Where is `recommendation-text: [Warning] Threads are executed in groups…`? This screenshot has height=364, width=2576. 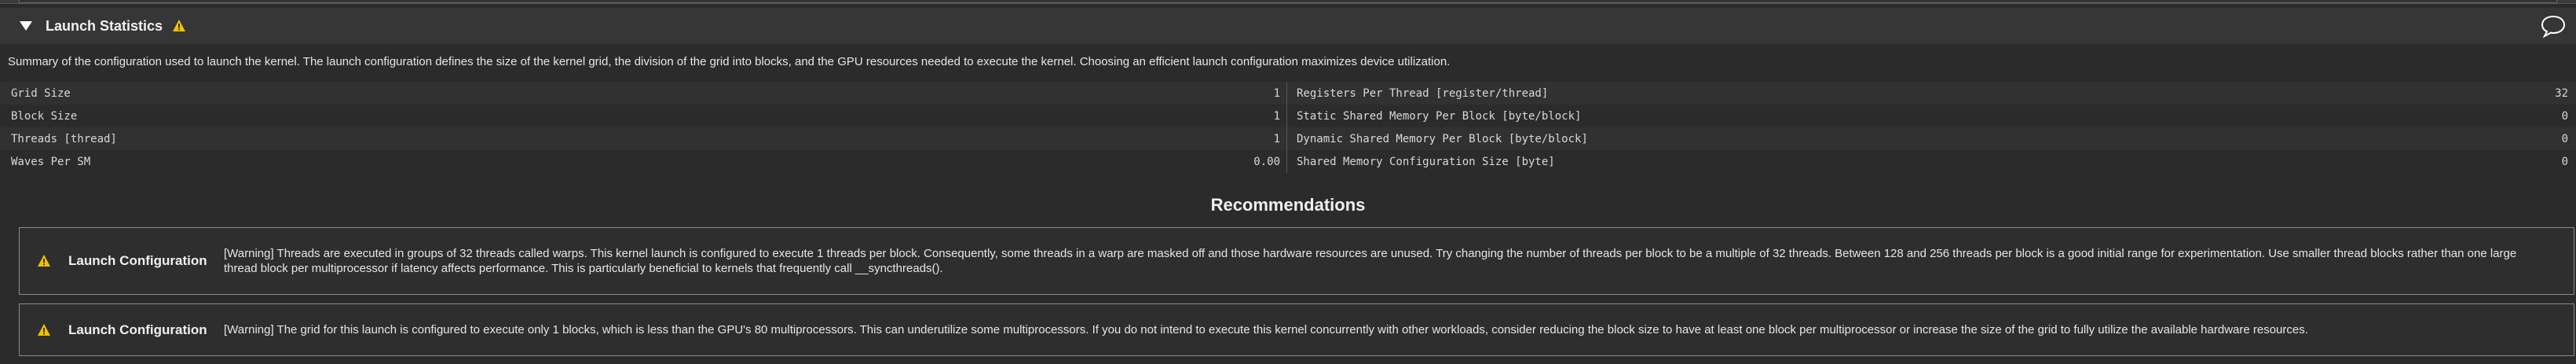 recommendation-text: [Warning] Threads are executed in groups… is located at coordinates (1370, 261).